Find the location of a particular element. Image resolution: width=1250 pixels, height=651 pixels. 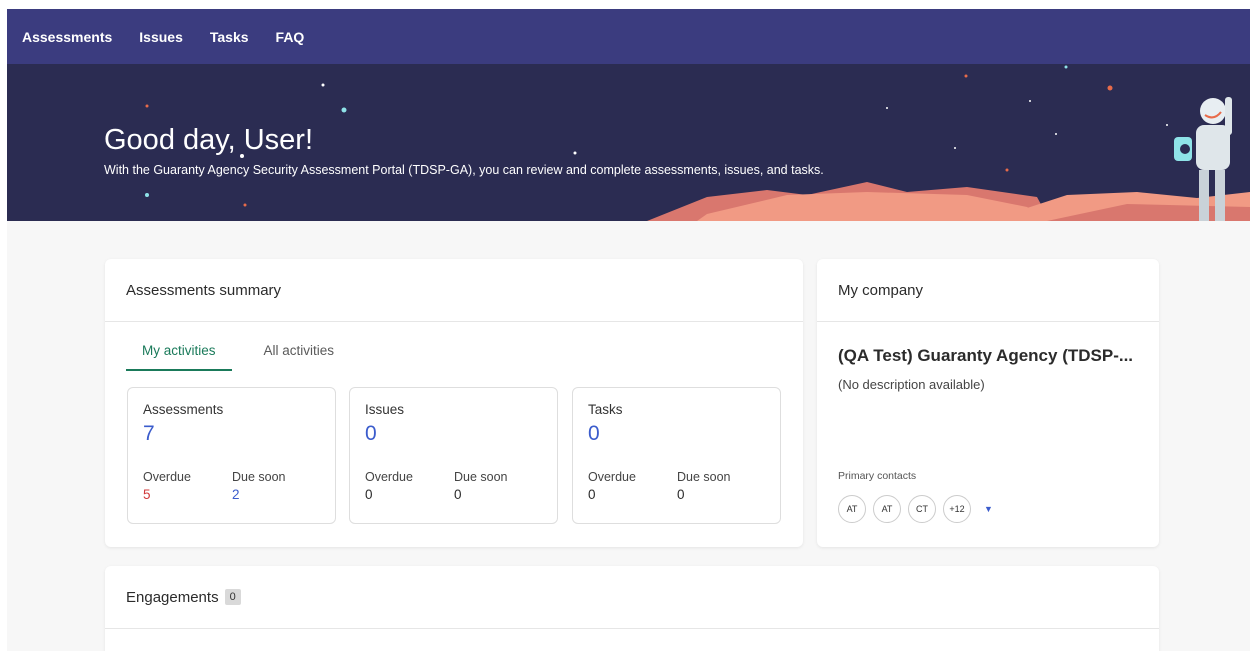

overdue-count: 5 is located at coordinates (187, 494).